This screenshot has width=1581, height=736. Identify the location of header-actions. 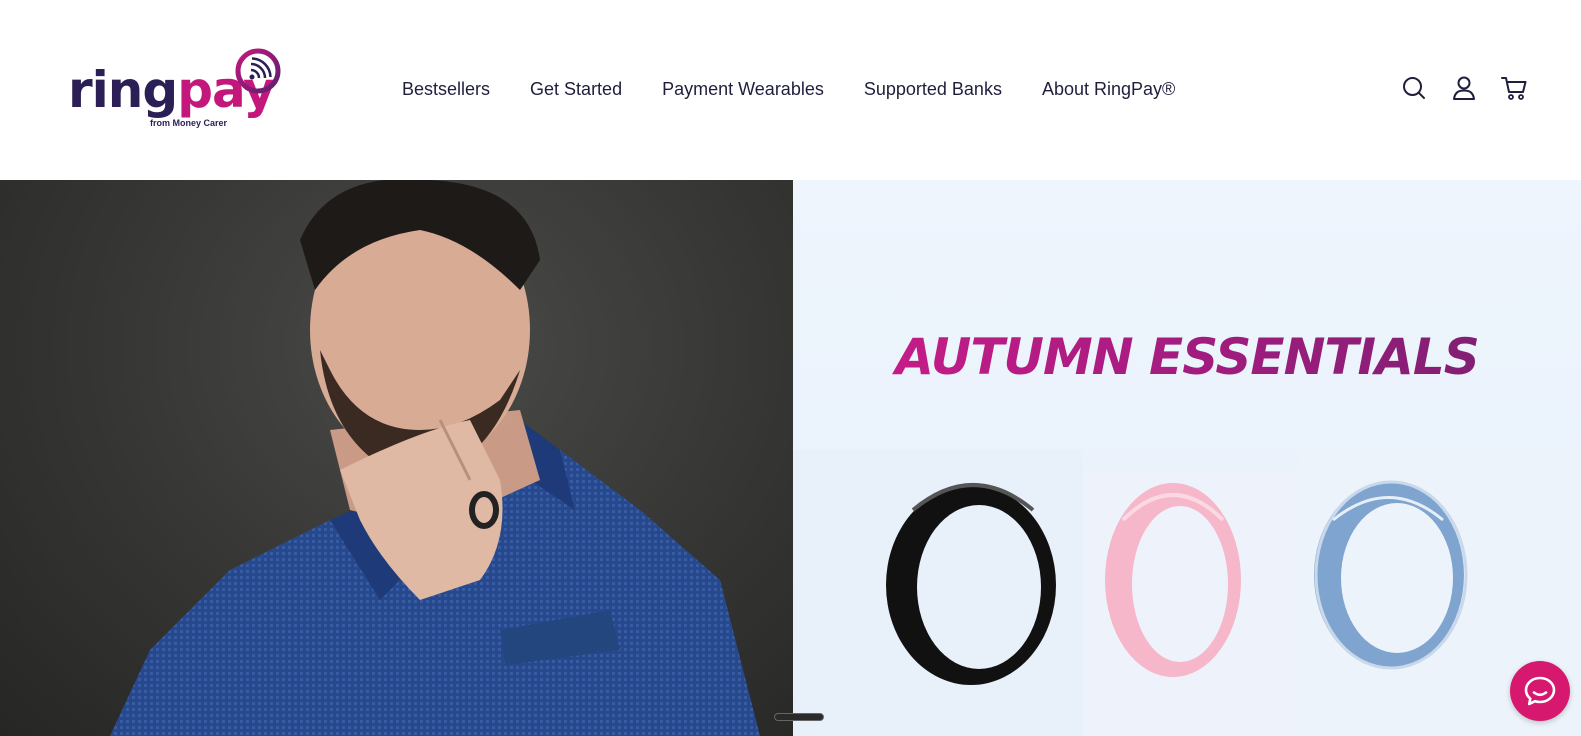
(1475, 88).